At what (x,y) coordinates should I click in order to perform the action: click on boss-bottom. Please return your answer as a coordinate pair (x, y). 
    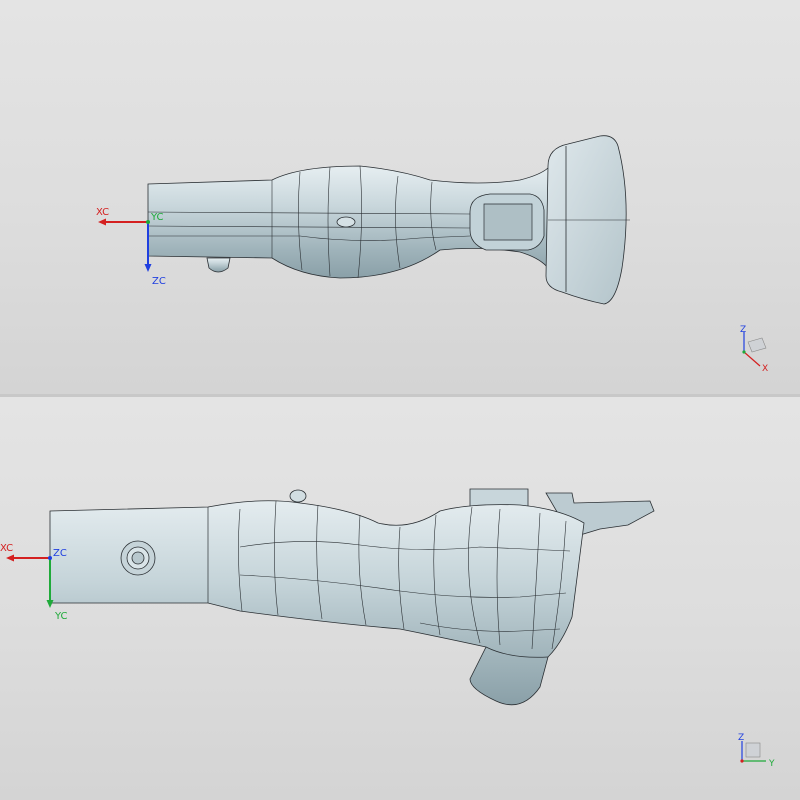
    Looking at the image, I should click on (218, 265).